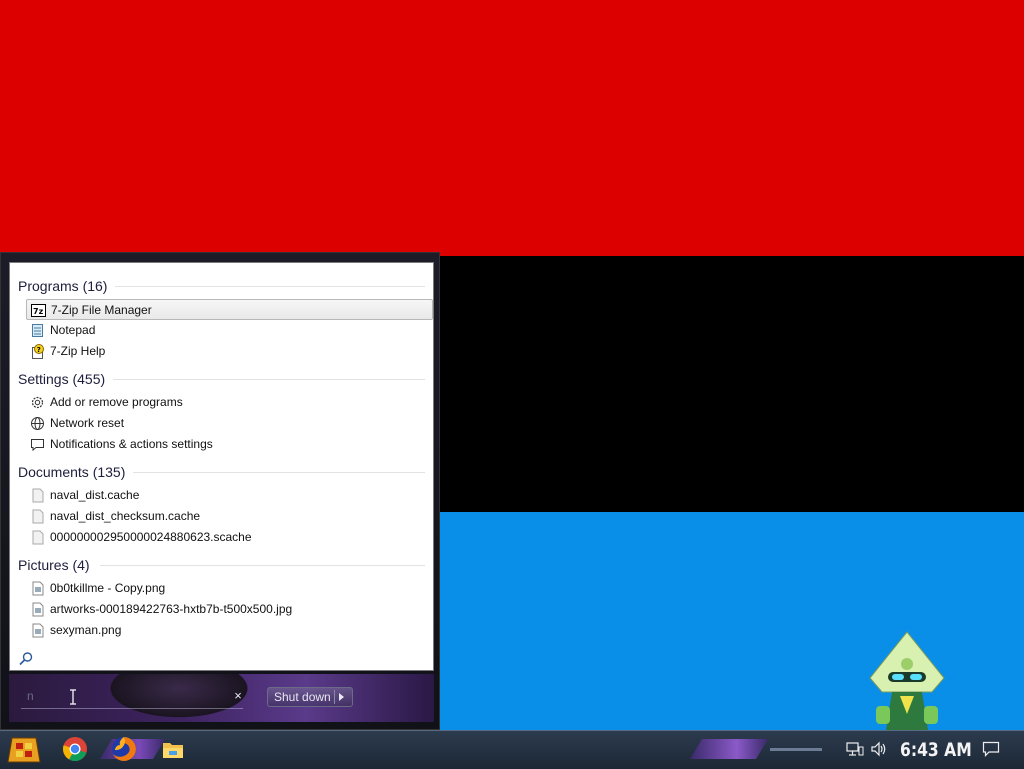  I want to click on taskbar: 6:43 AM, so click(512, 749).